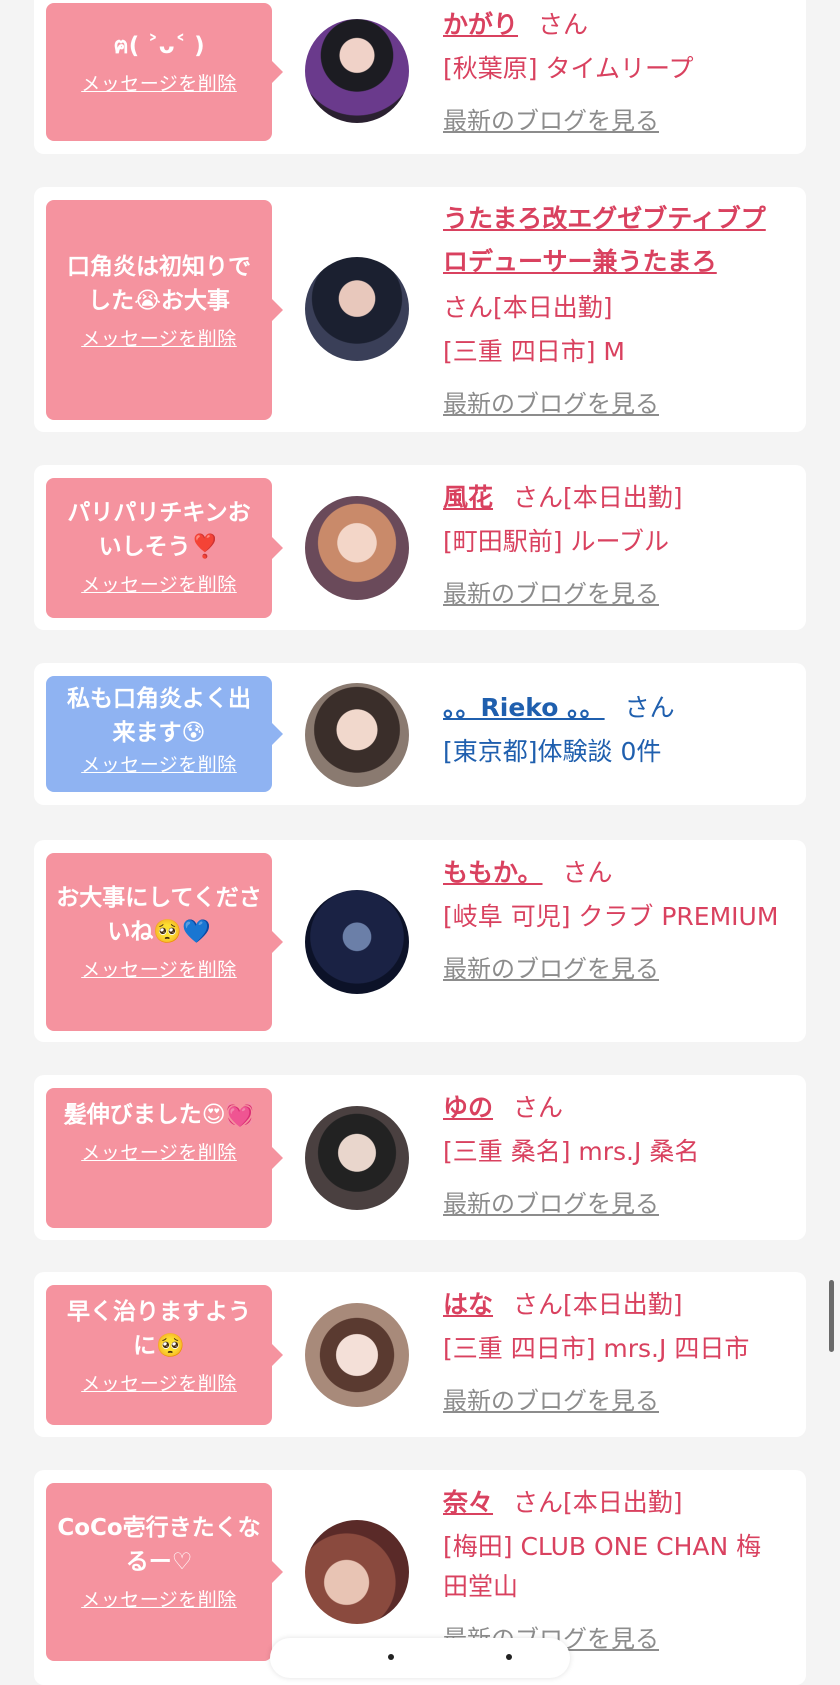 This screenshot has height=1685, width=840. Describe the element at coordinates (556, 541) in the screenshot. I see `location: [町田駅前] ルーブル` at that location.